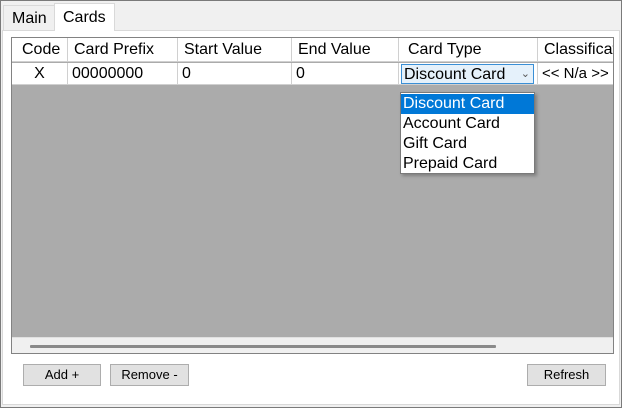 The height and width of the screenshot is (408, 622). Describe the element at coordinates (525, 74) in the screenshot. I see `chevron-down-icon: ⌄` at that location.